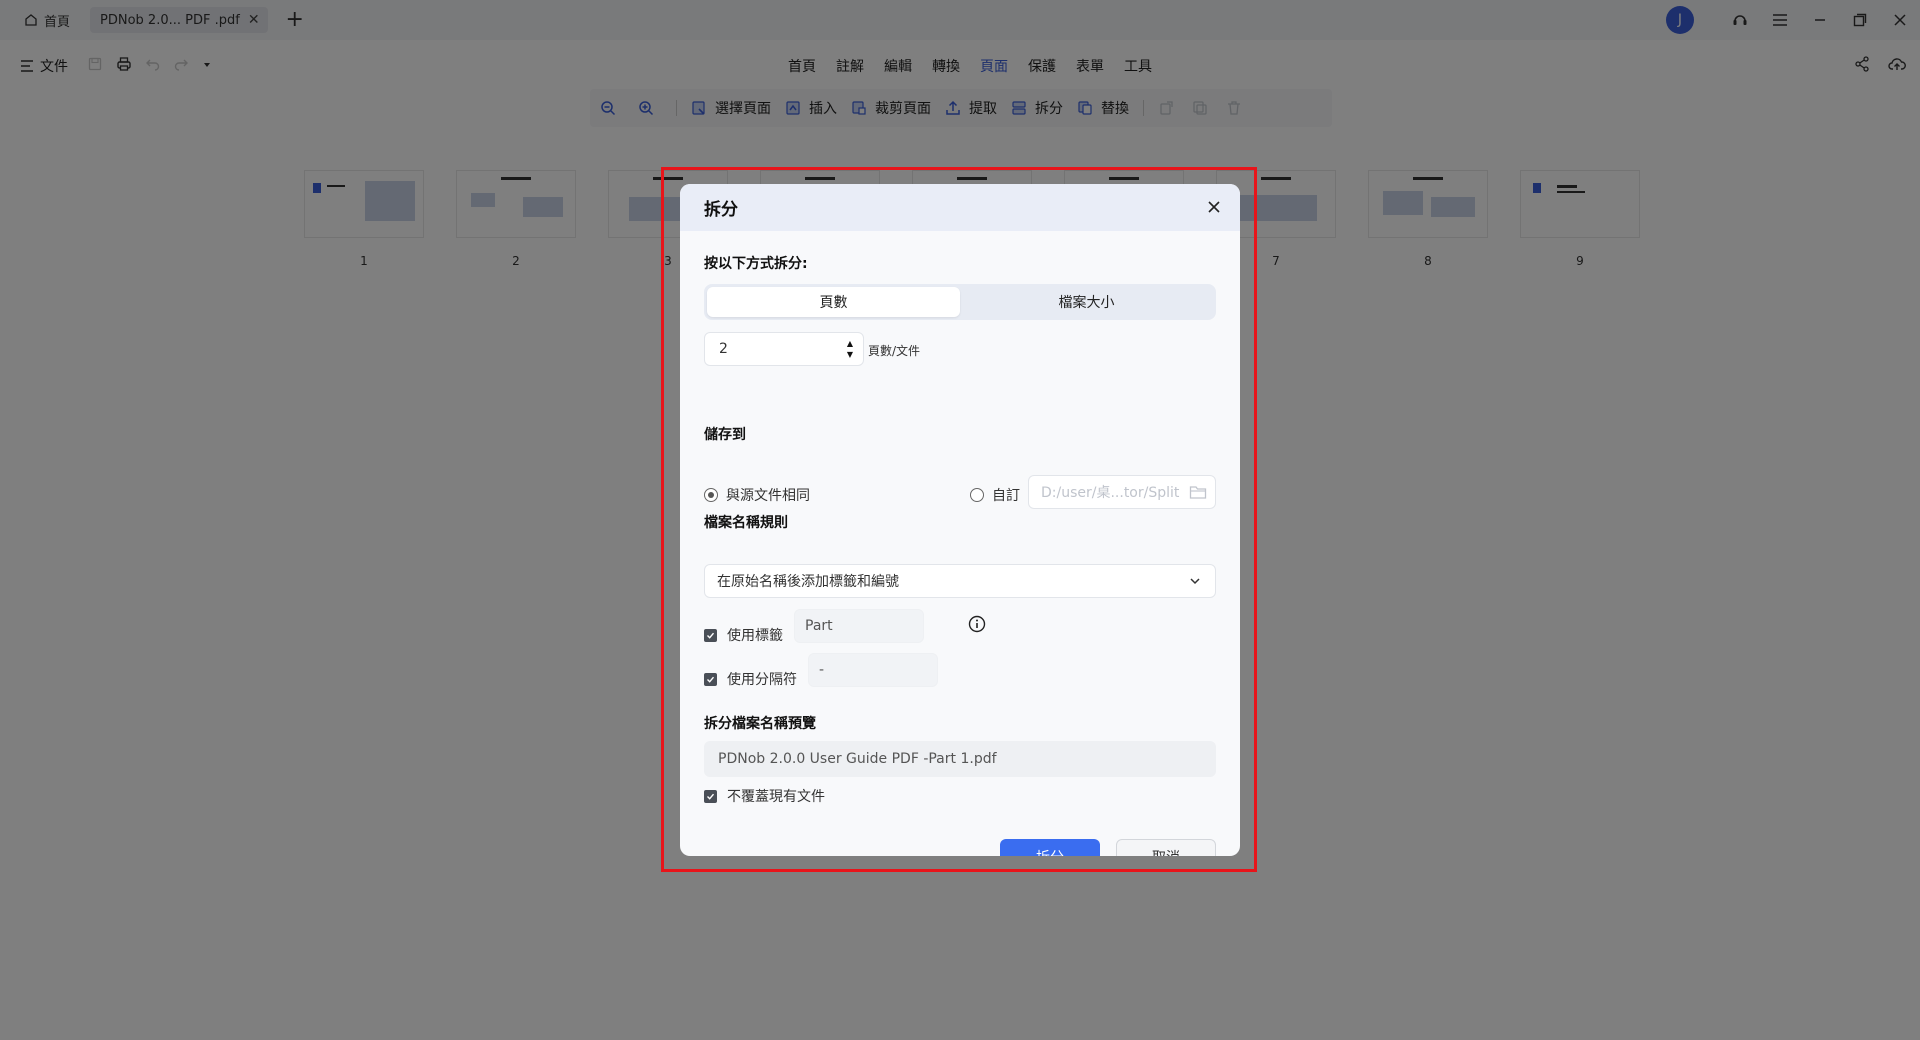 Image resolution: width=1920 pixels, height=1040 pixels. I want to click on naming-rule-label: 檔案名稱規則, so click(746, 523).